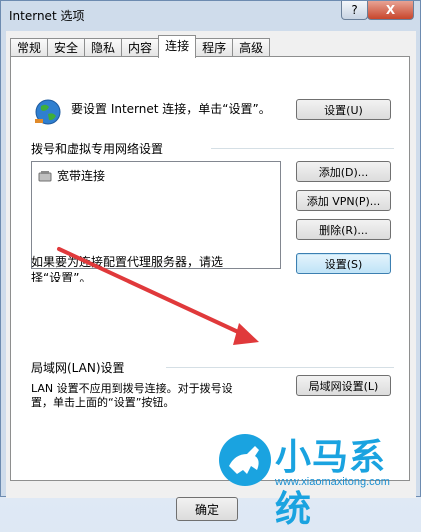  Describe the element at coordinates (207, 509) in the screenshot. I see `ok-button: 确定` at that location.